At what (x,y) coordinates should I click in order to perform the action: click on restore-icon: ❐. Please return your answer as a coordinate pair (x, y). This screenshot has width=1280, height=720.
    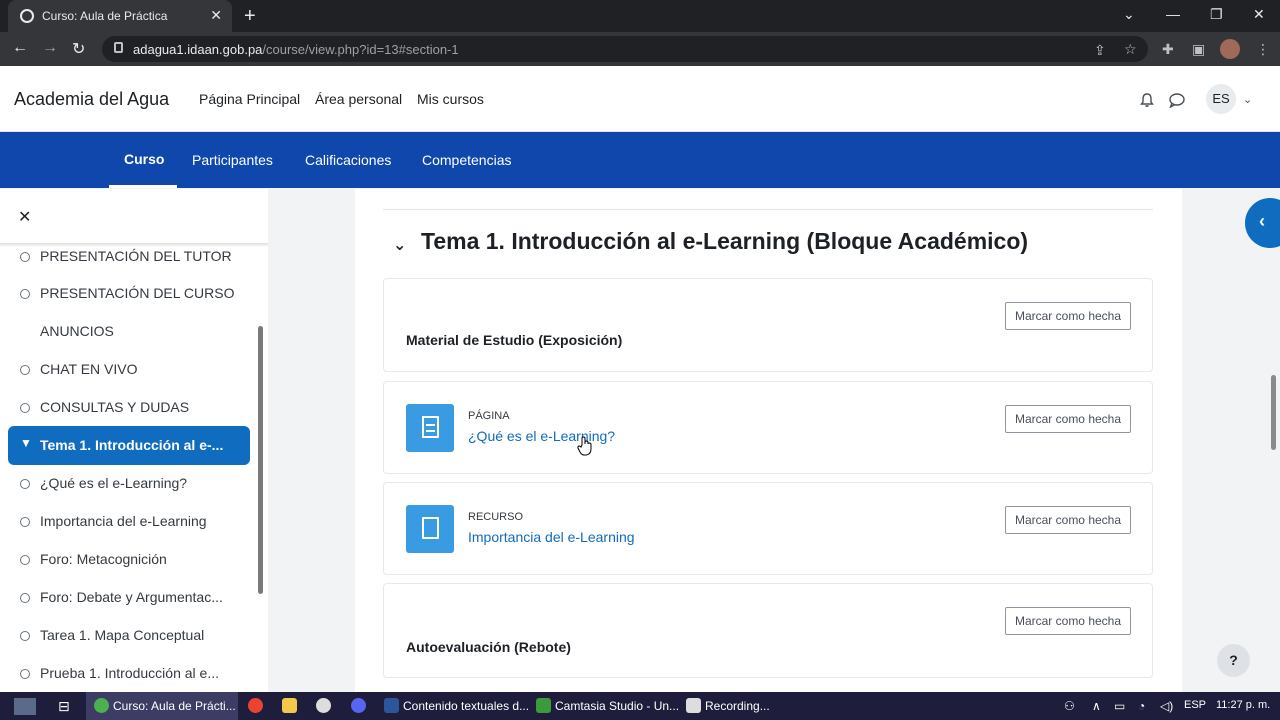
    Looking at the image, I should click on (1216, 14).